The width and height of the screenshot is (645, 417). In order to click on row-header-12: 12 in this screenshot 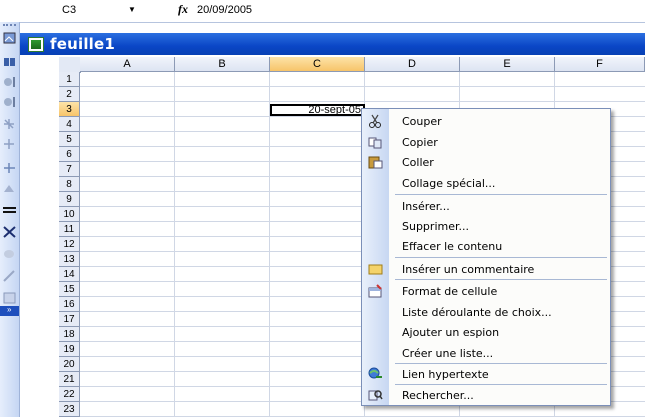, I will do `click(69, 244)`.